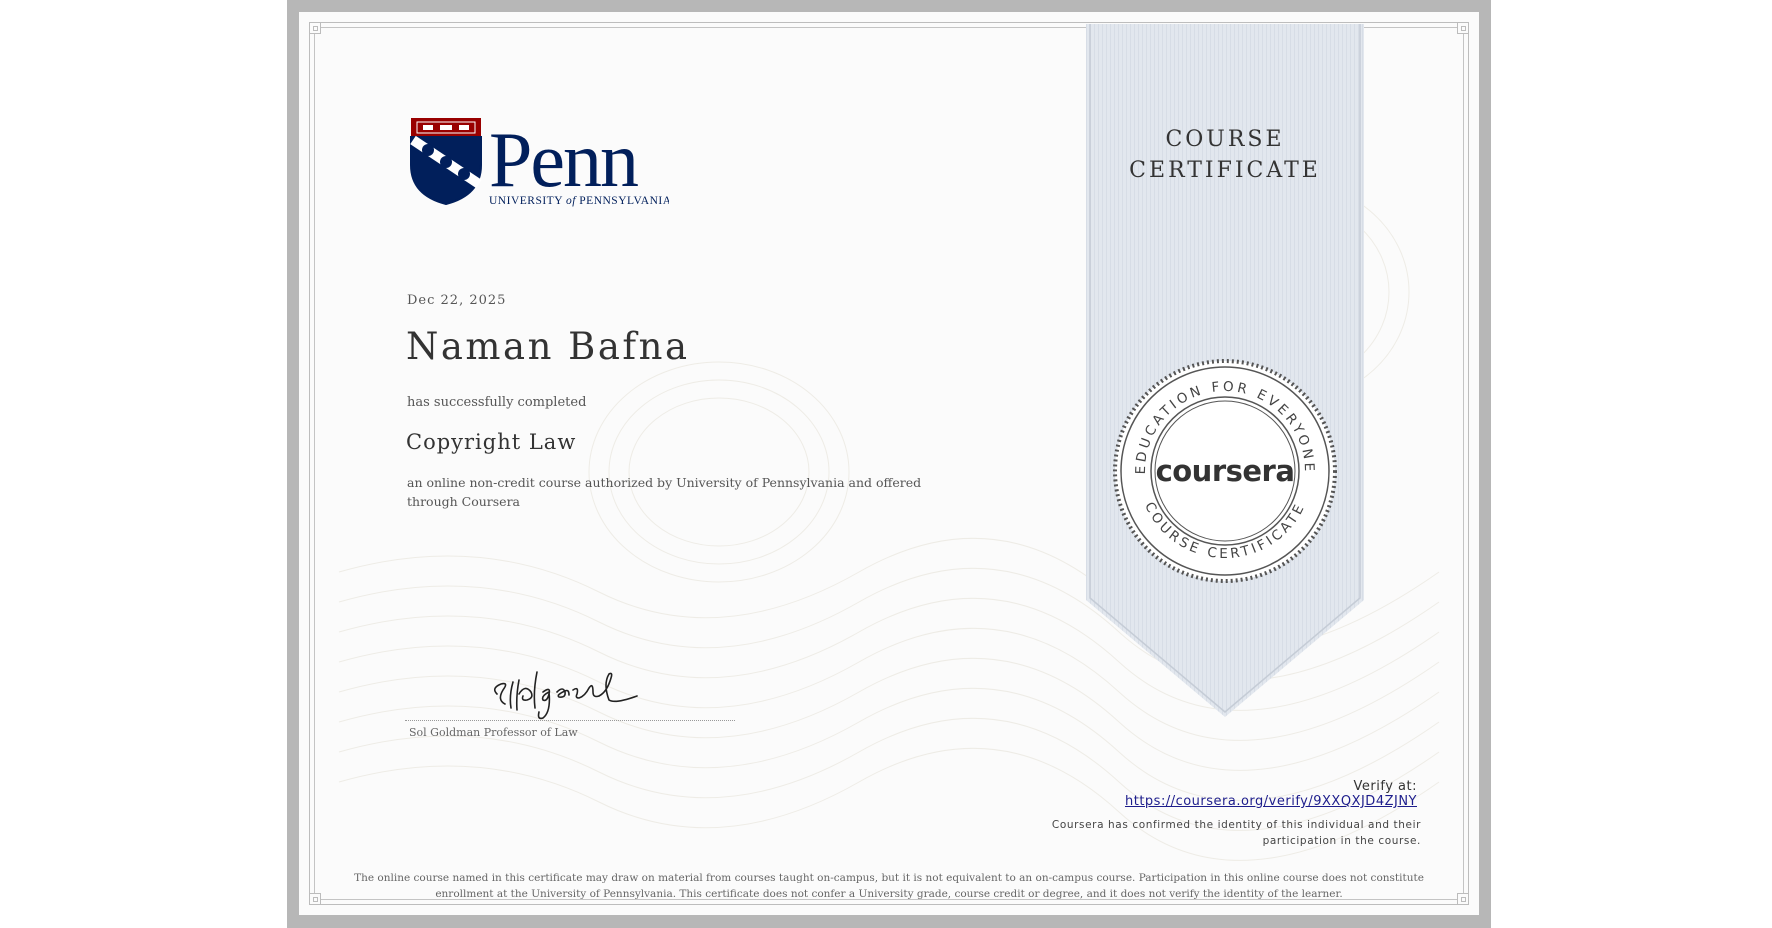 Image resolution: width=1772 pixels, height=928 pixels. What do you see at coordinates (446, 162) in the screenshot?
I see `penn-shield-icon` at bounding box center [446, 162].